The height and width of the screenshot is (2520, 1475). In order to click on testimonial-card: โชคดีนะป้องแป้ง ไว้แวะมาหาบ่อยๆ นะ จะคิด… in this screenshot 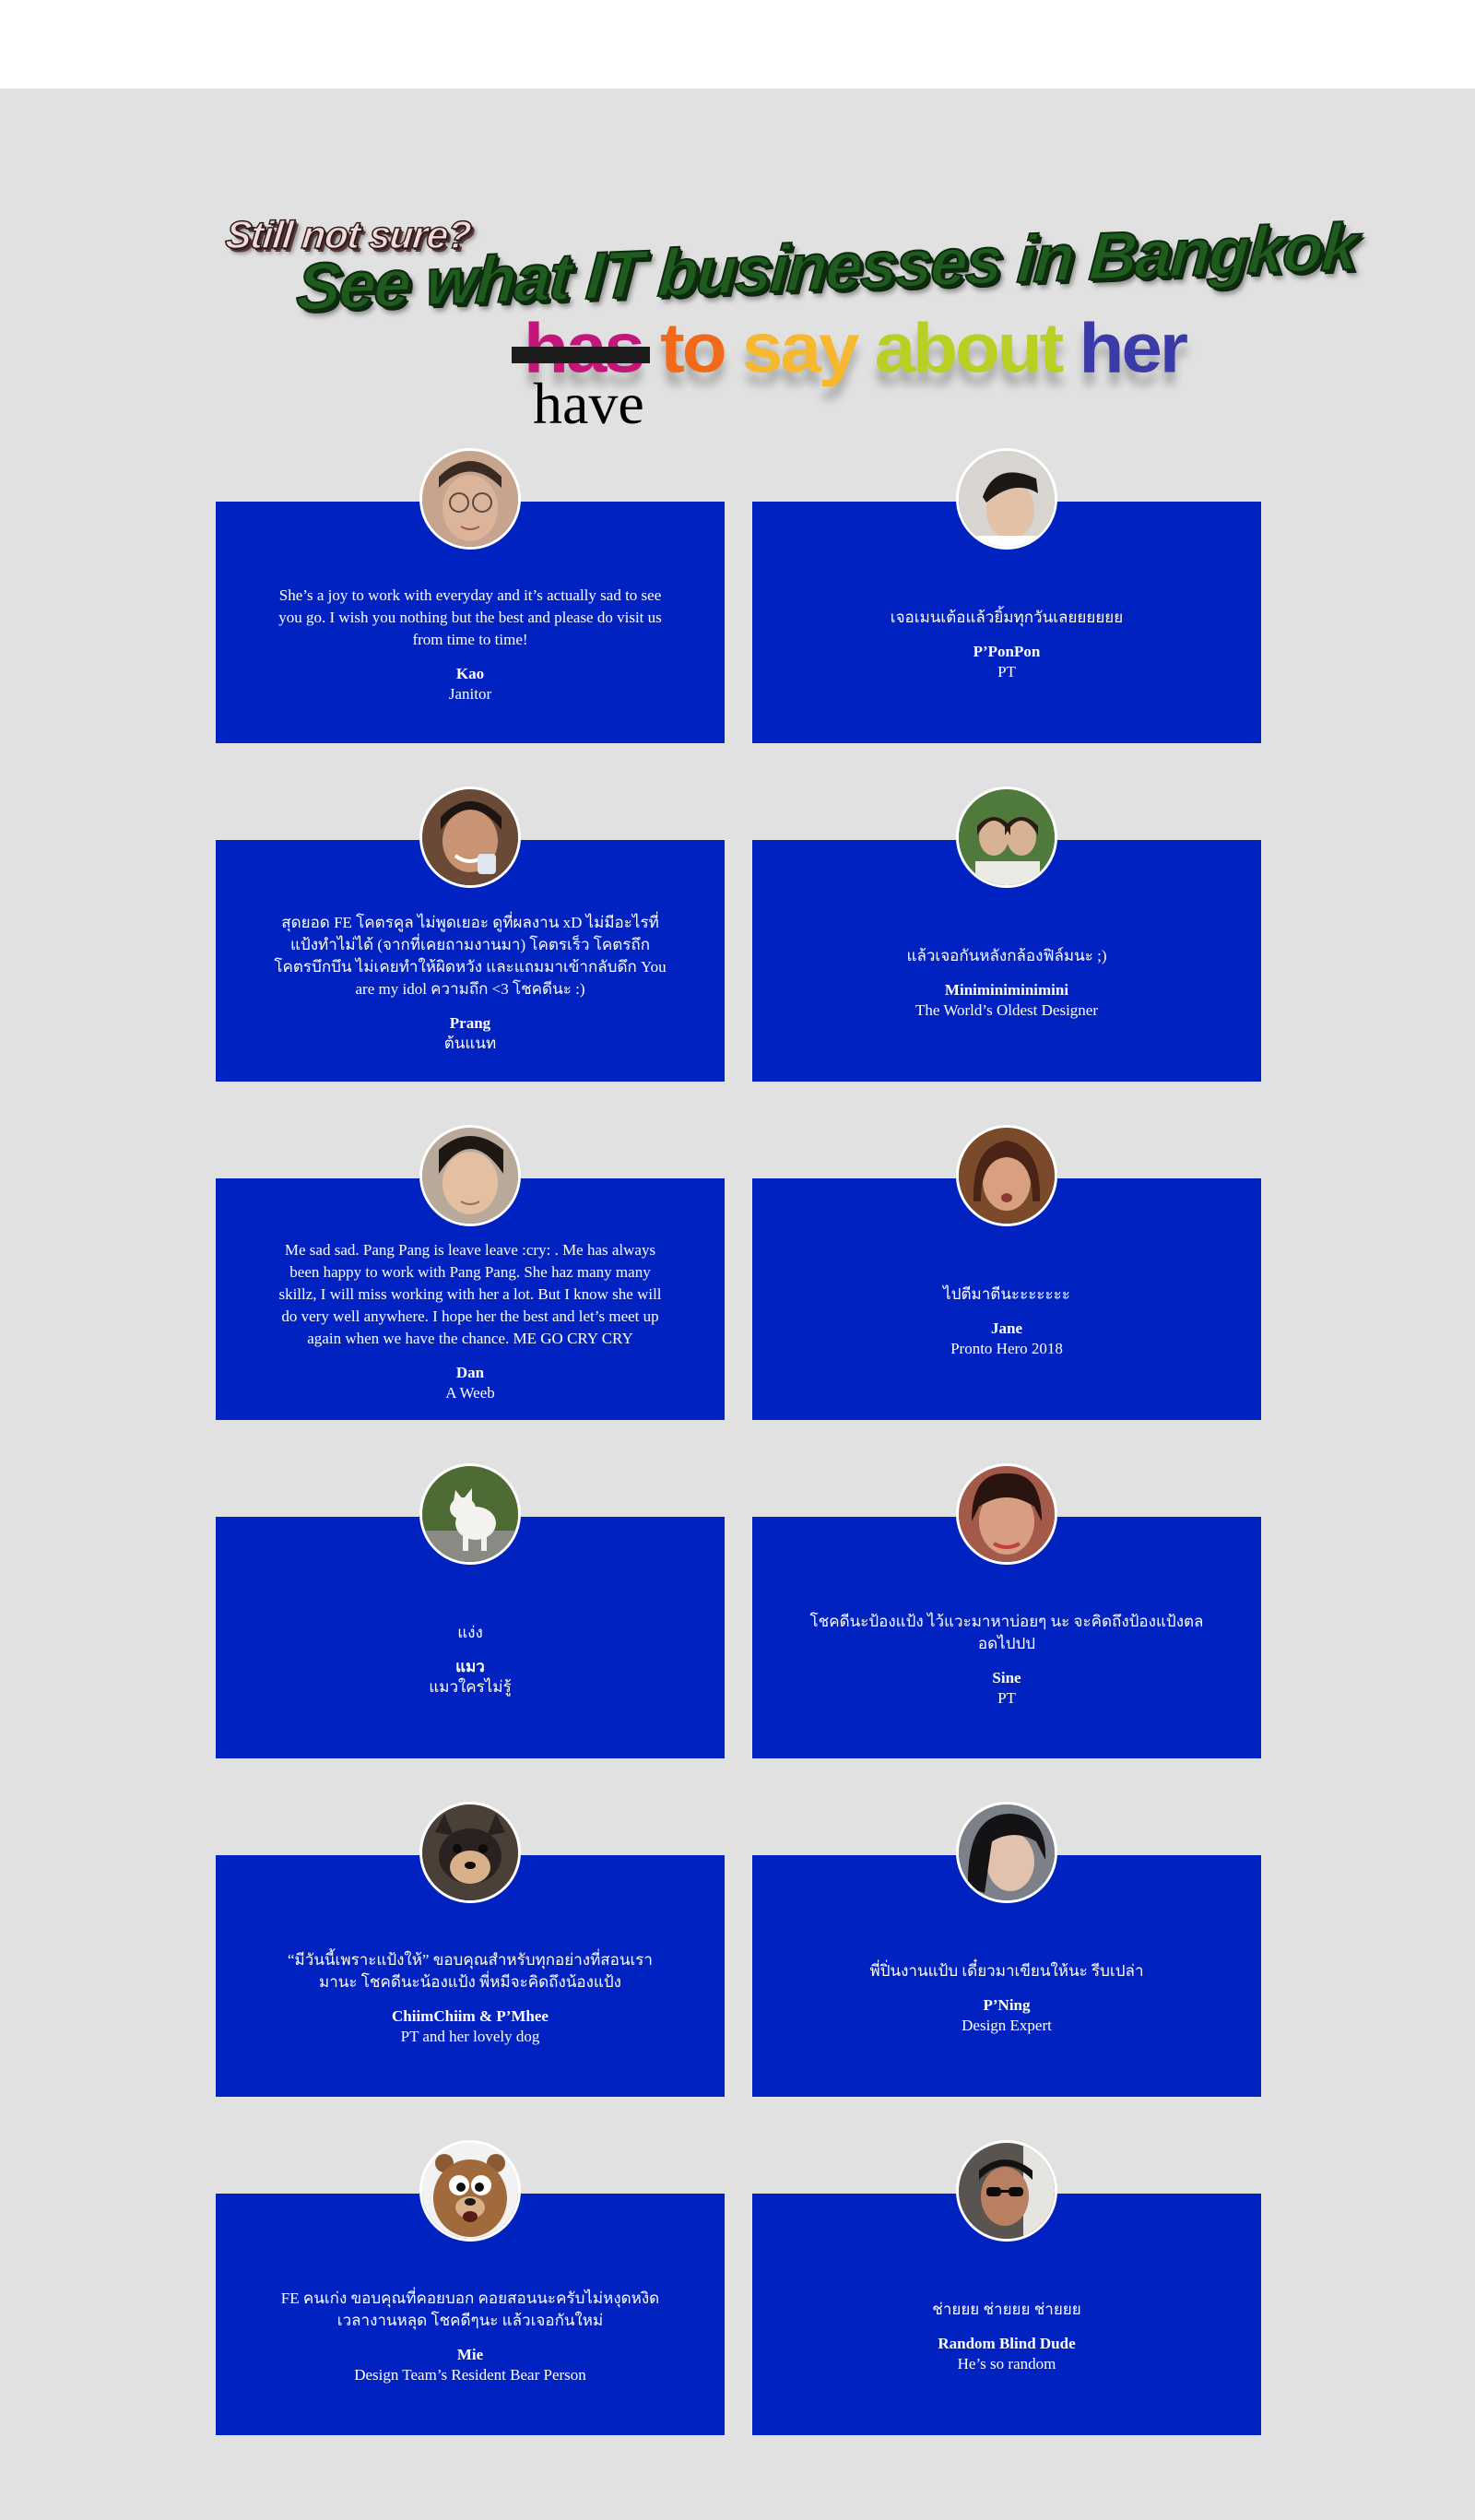, I will do `click(1006, 1610)`.